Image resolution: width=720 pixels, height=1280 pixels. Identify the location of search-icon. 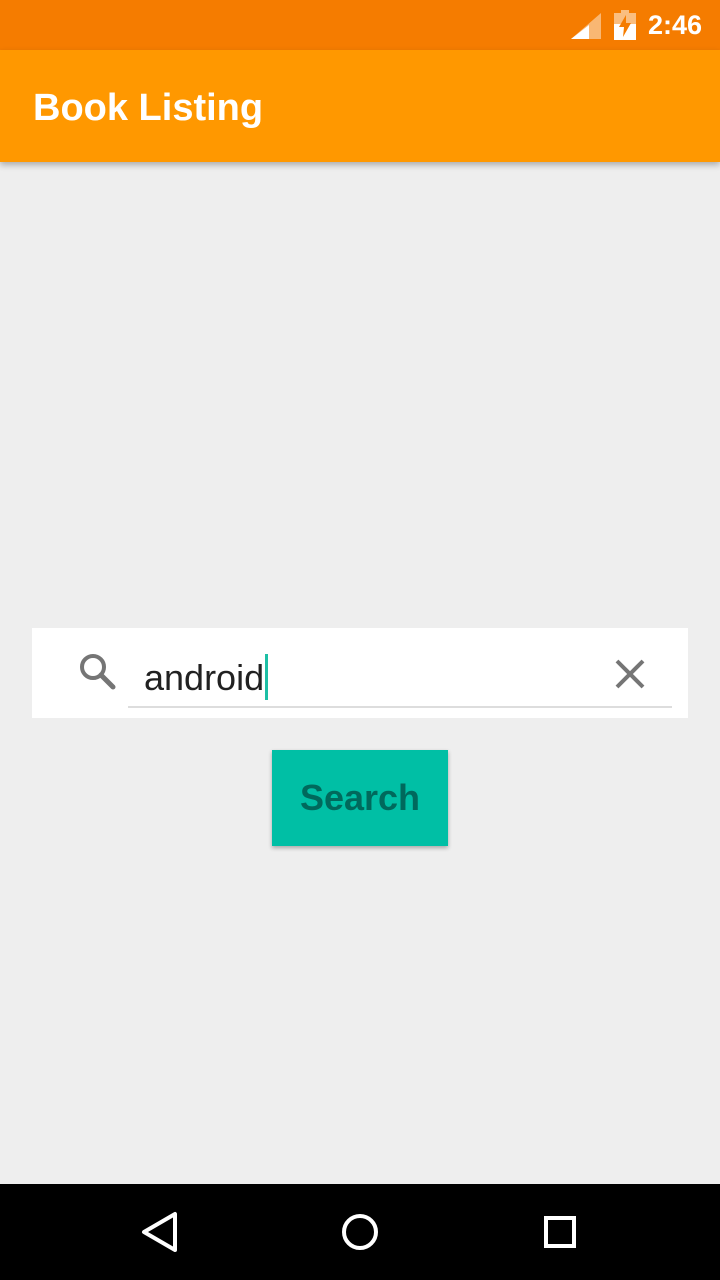
(98, 672).